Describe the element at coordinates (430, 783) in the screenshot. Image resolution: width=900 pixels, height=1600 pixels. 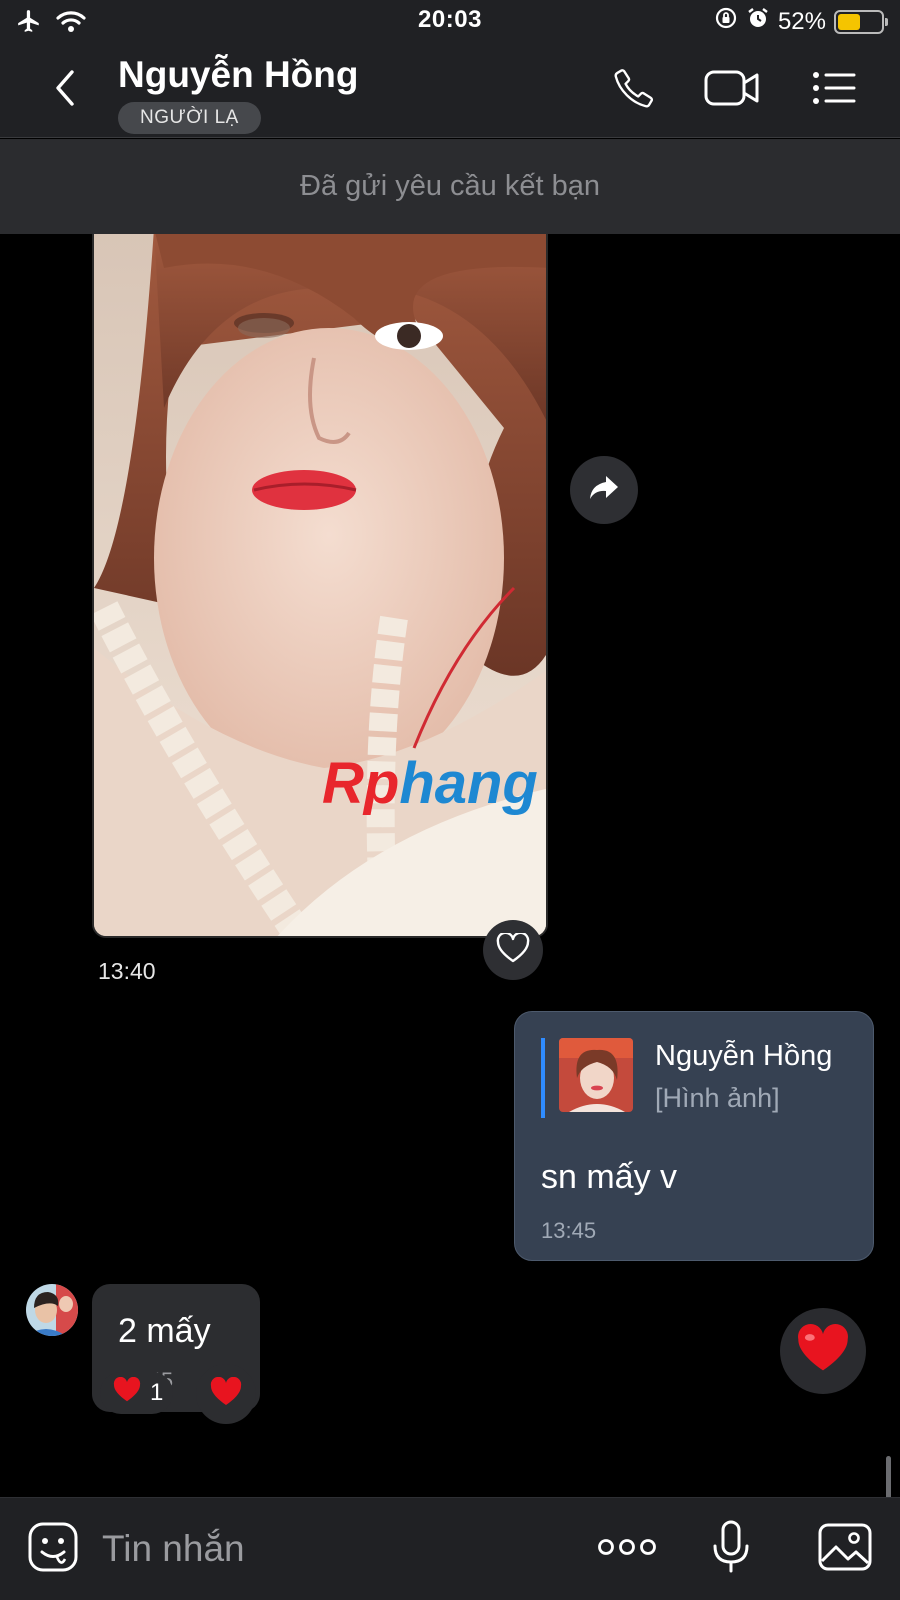
I see `watermark: Rphang` at that location.